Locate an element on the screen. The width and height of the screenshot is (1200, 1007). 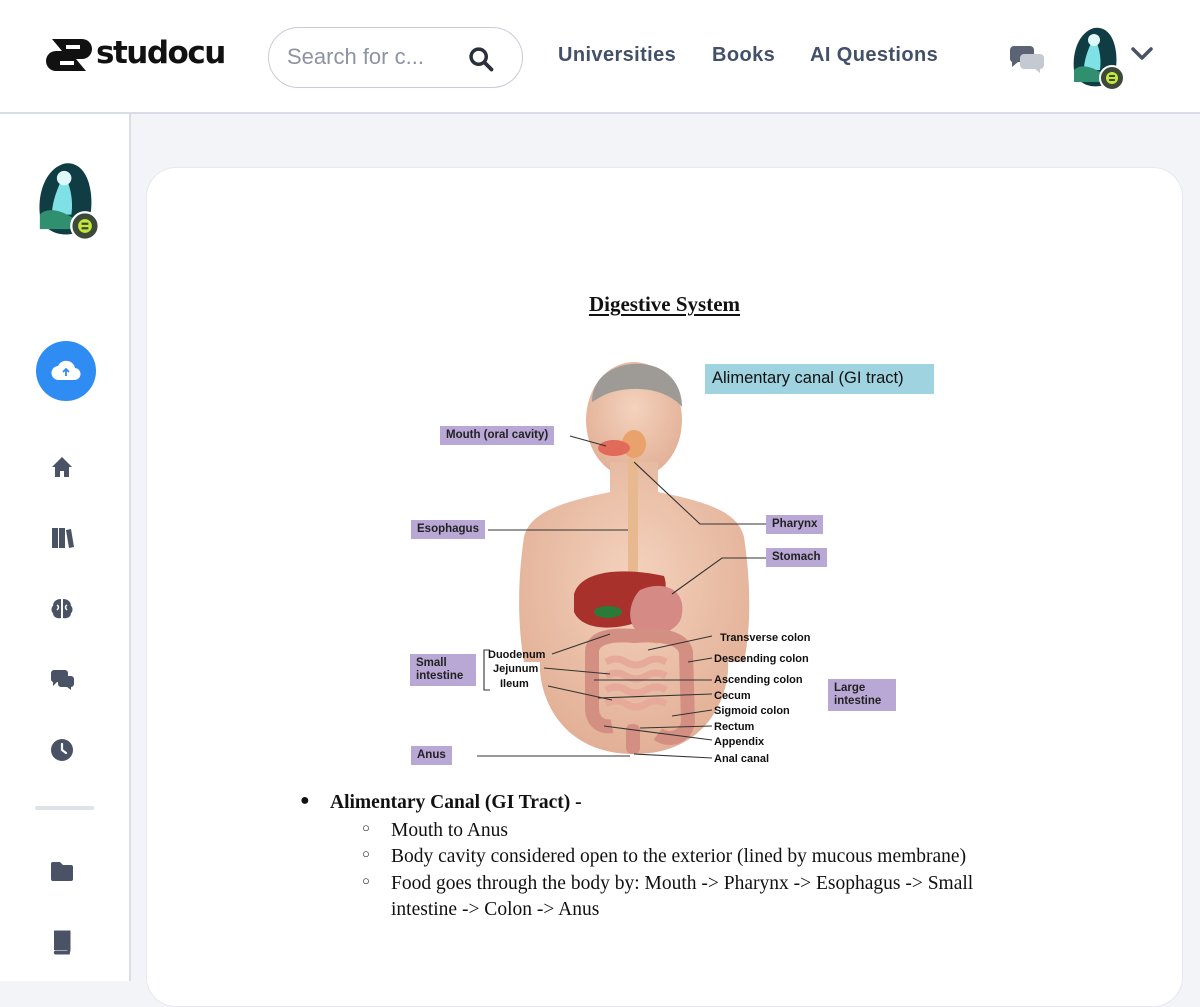
brain-icon is located at coordinates (62, 609).